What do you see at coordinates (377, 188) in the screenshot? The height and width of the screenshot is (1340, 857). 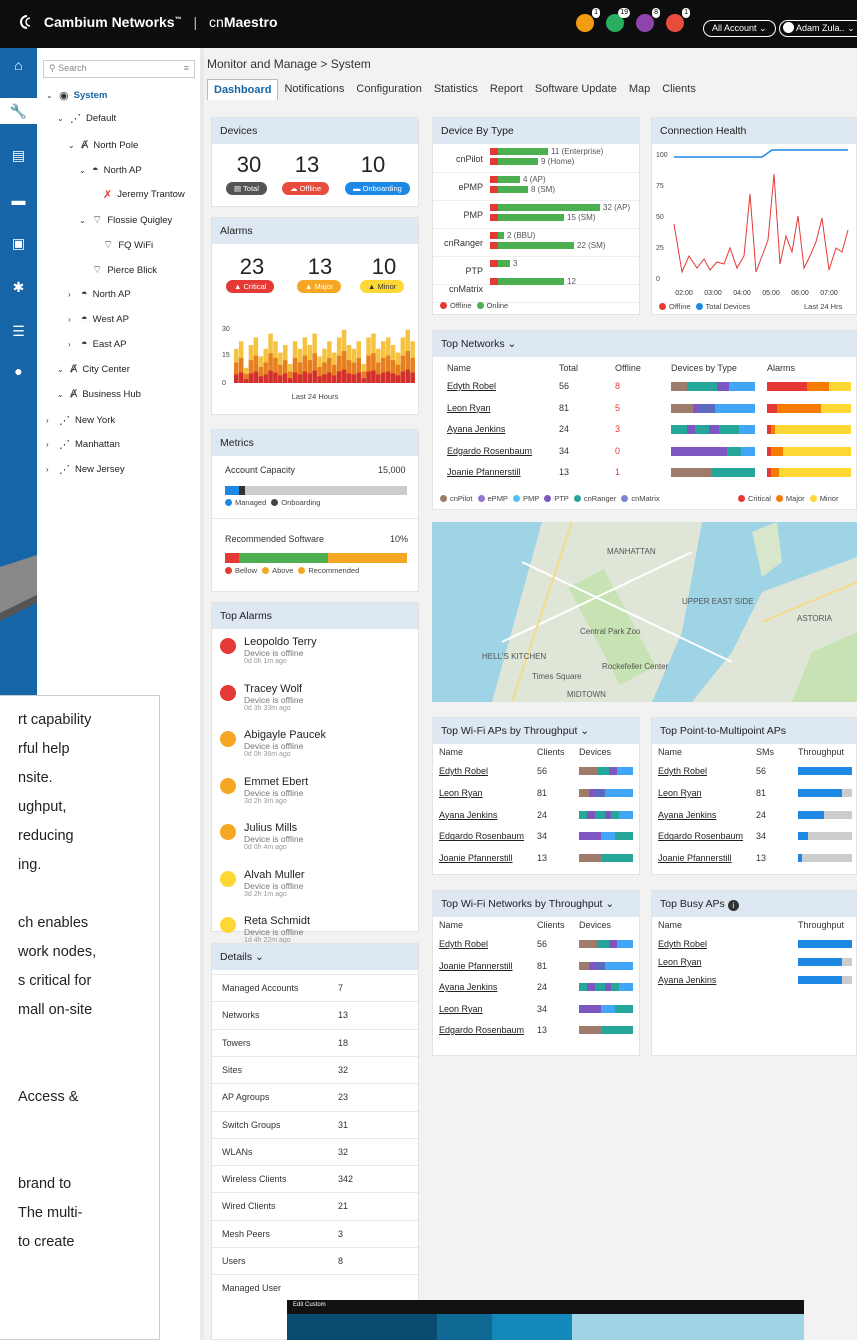 I see `onboarding-badge: ▬ Onboarding` at bounding box center [377, 188].